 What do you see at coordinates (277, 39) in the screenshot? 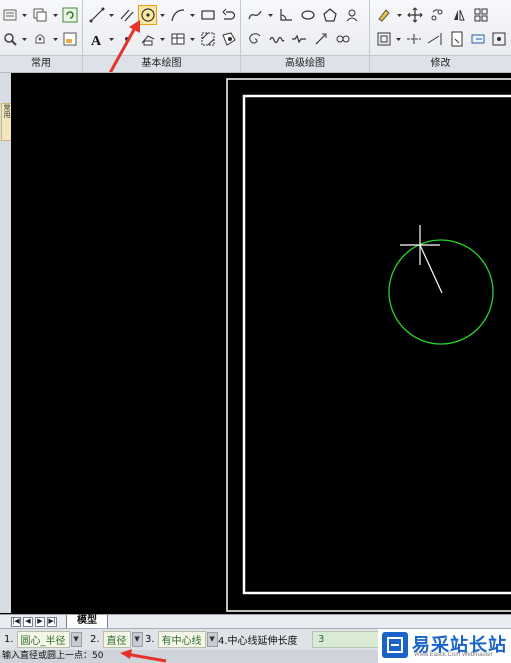
I see `wave-icon` at bounding box center [277, 39].